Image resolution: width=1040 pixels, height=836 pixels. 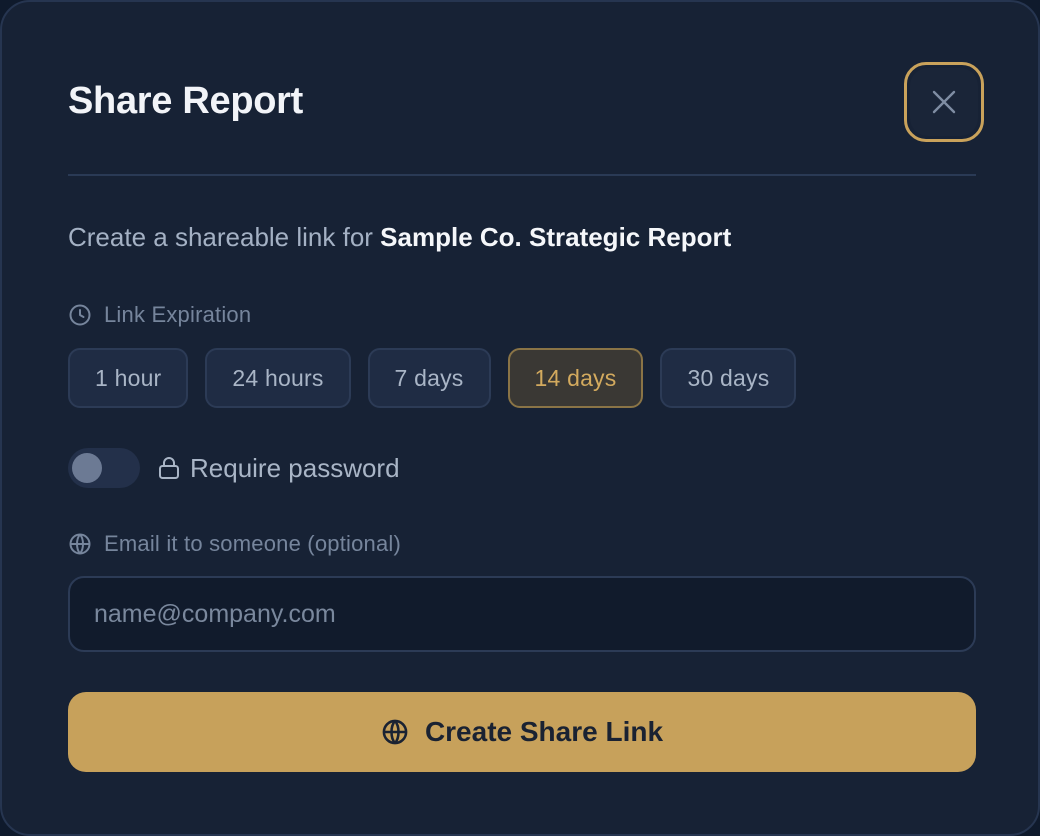 I want to click on clock-icon, so click(x=80, y=315).